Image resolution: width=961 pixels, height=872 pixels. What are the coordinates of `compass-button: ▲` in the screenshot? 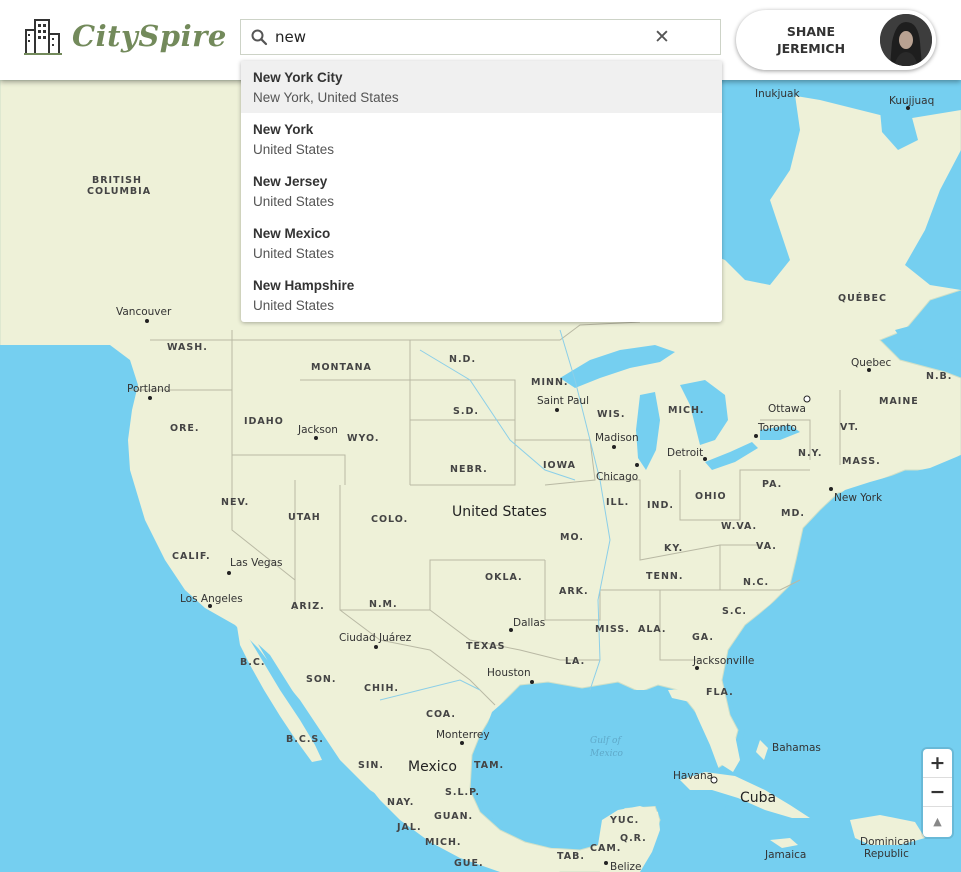 It's located at (937, 821).